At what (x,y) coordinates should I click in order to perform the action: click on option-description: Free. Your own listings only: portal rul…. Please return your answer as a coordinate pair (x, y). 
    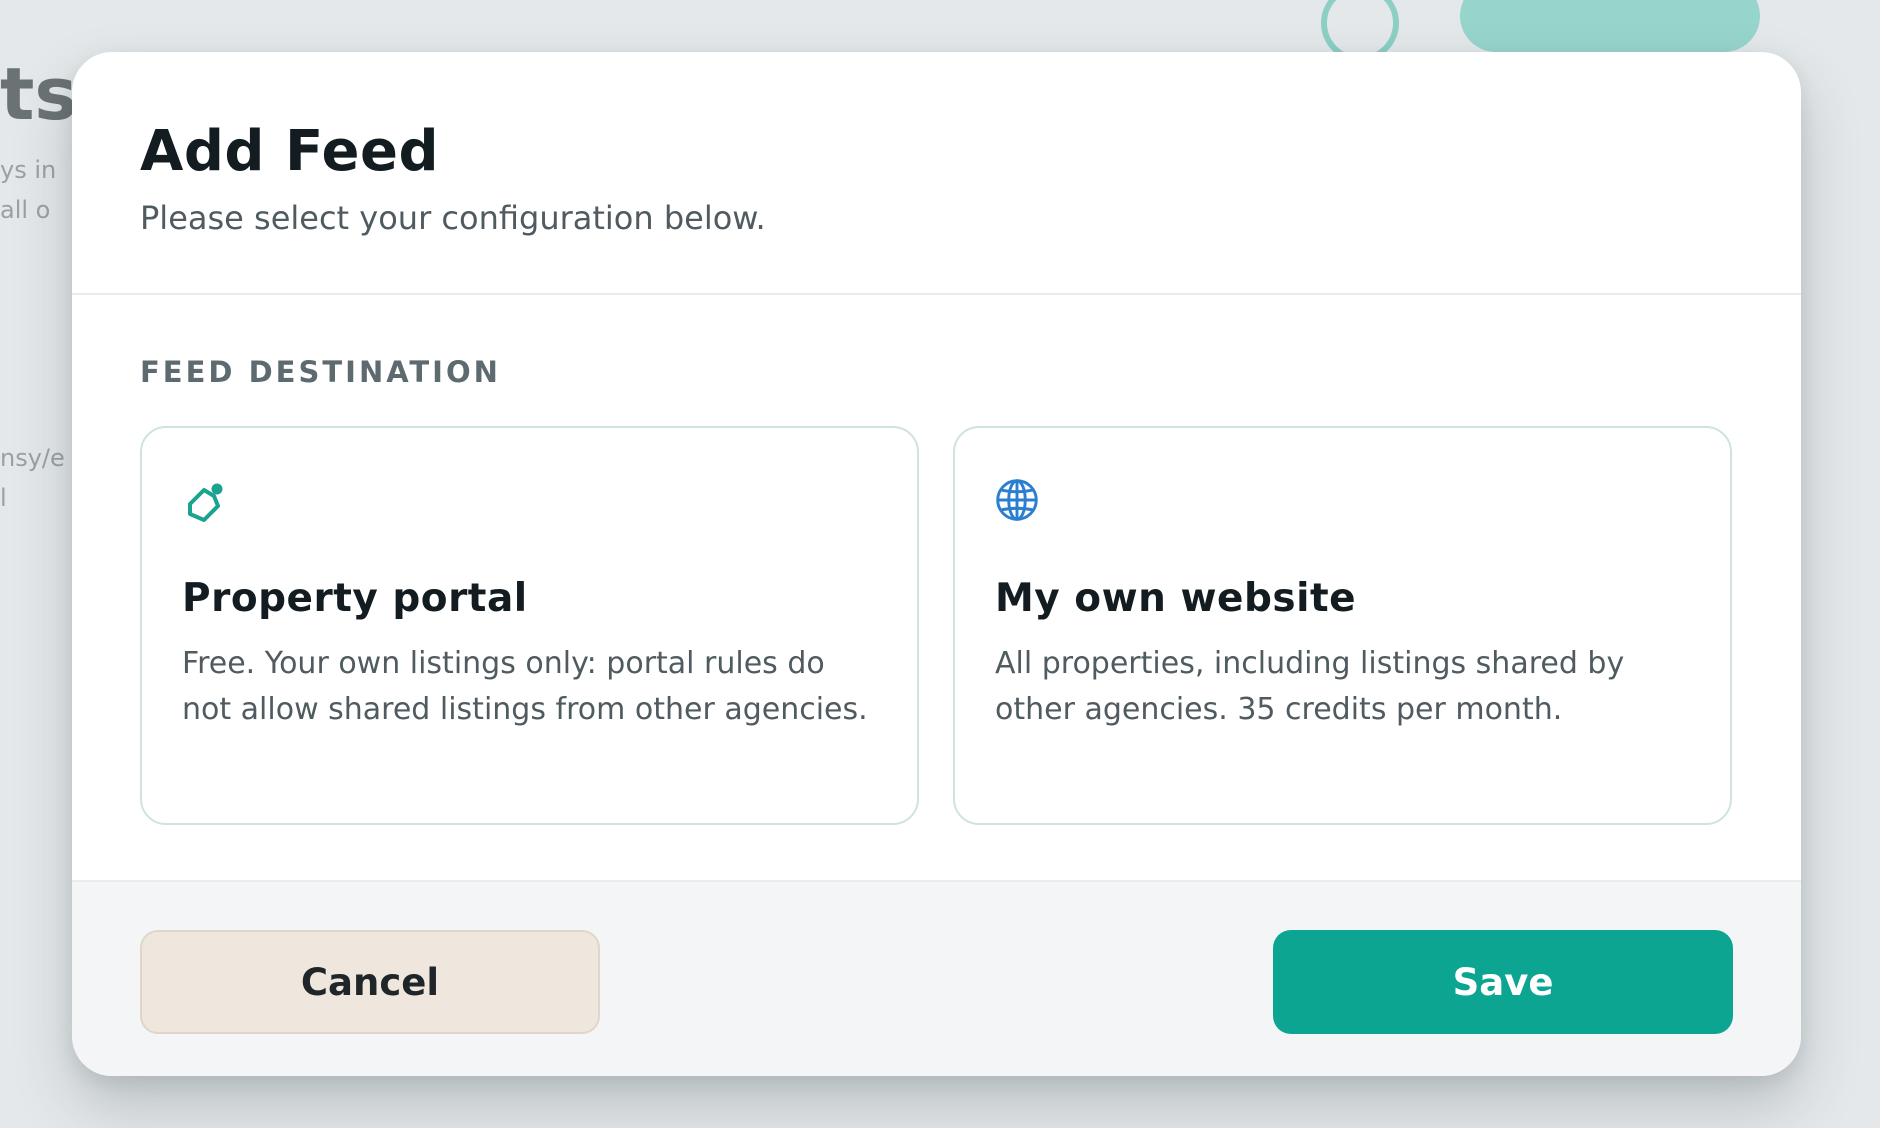
    Looking at the image, I should click on (525, 686).